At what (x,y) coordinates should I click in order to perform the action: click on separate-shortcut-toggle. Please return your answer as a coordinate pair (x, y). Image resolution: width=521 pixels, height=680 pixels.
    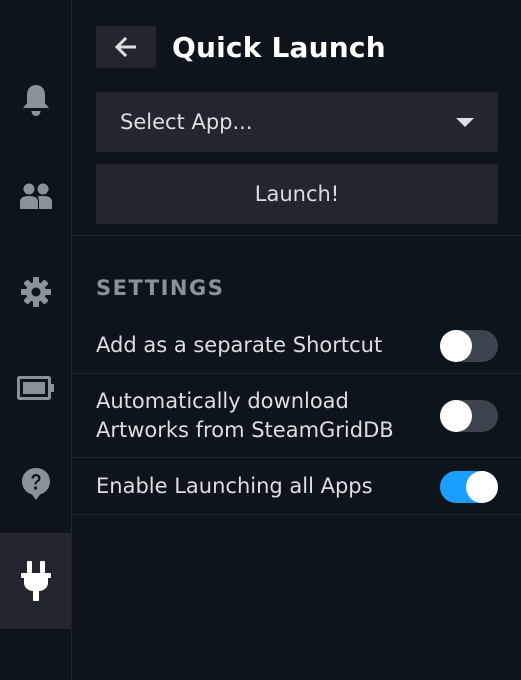
    Looking at the image, I should click on (469, 345).